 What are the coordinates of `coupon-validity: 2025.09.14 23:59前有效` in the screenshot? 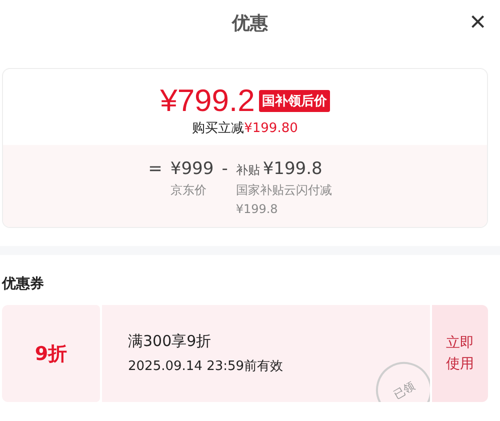 It's located at (206, 366).